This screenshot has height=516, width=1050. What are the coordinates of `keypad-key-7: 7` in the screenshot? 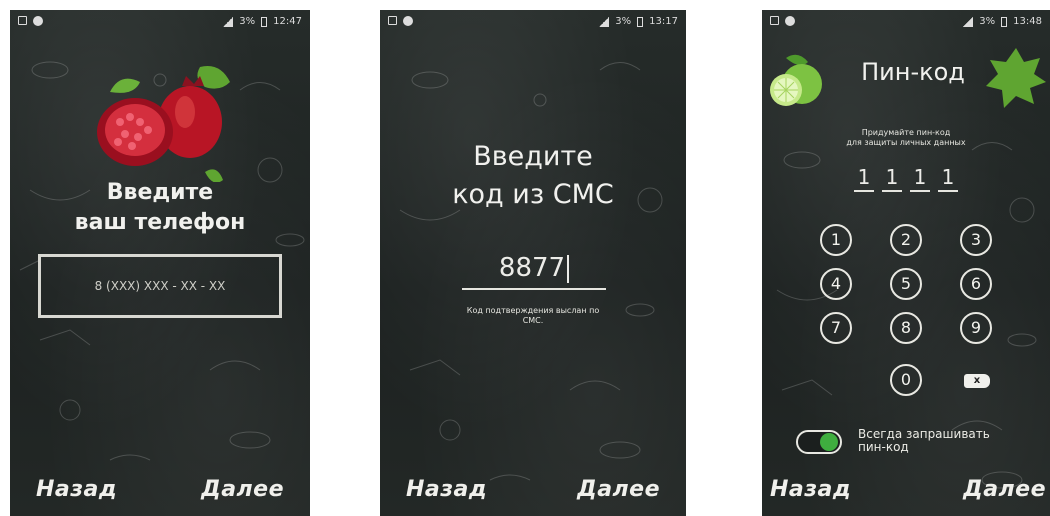 It's located at (836, 328).